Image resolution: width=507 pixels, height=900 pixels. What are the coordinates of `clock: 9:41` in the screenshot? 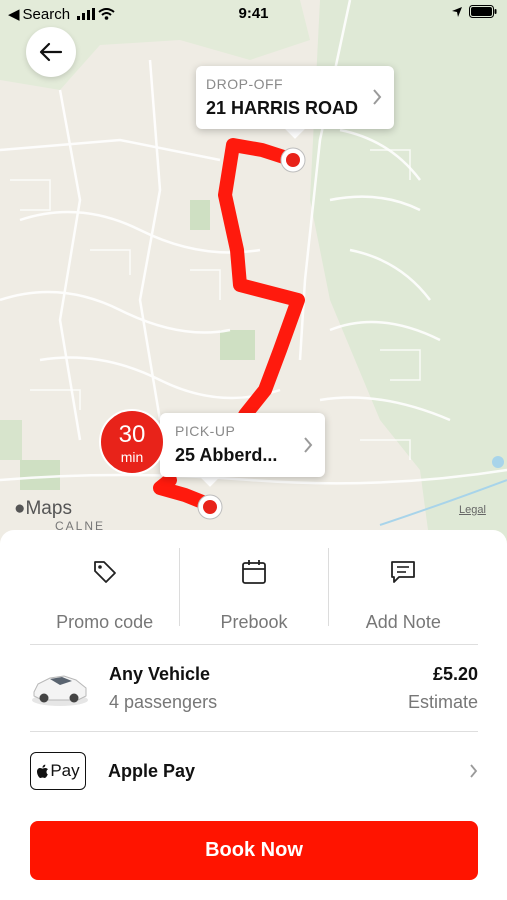 It's located at (253, 13).